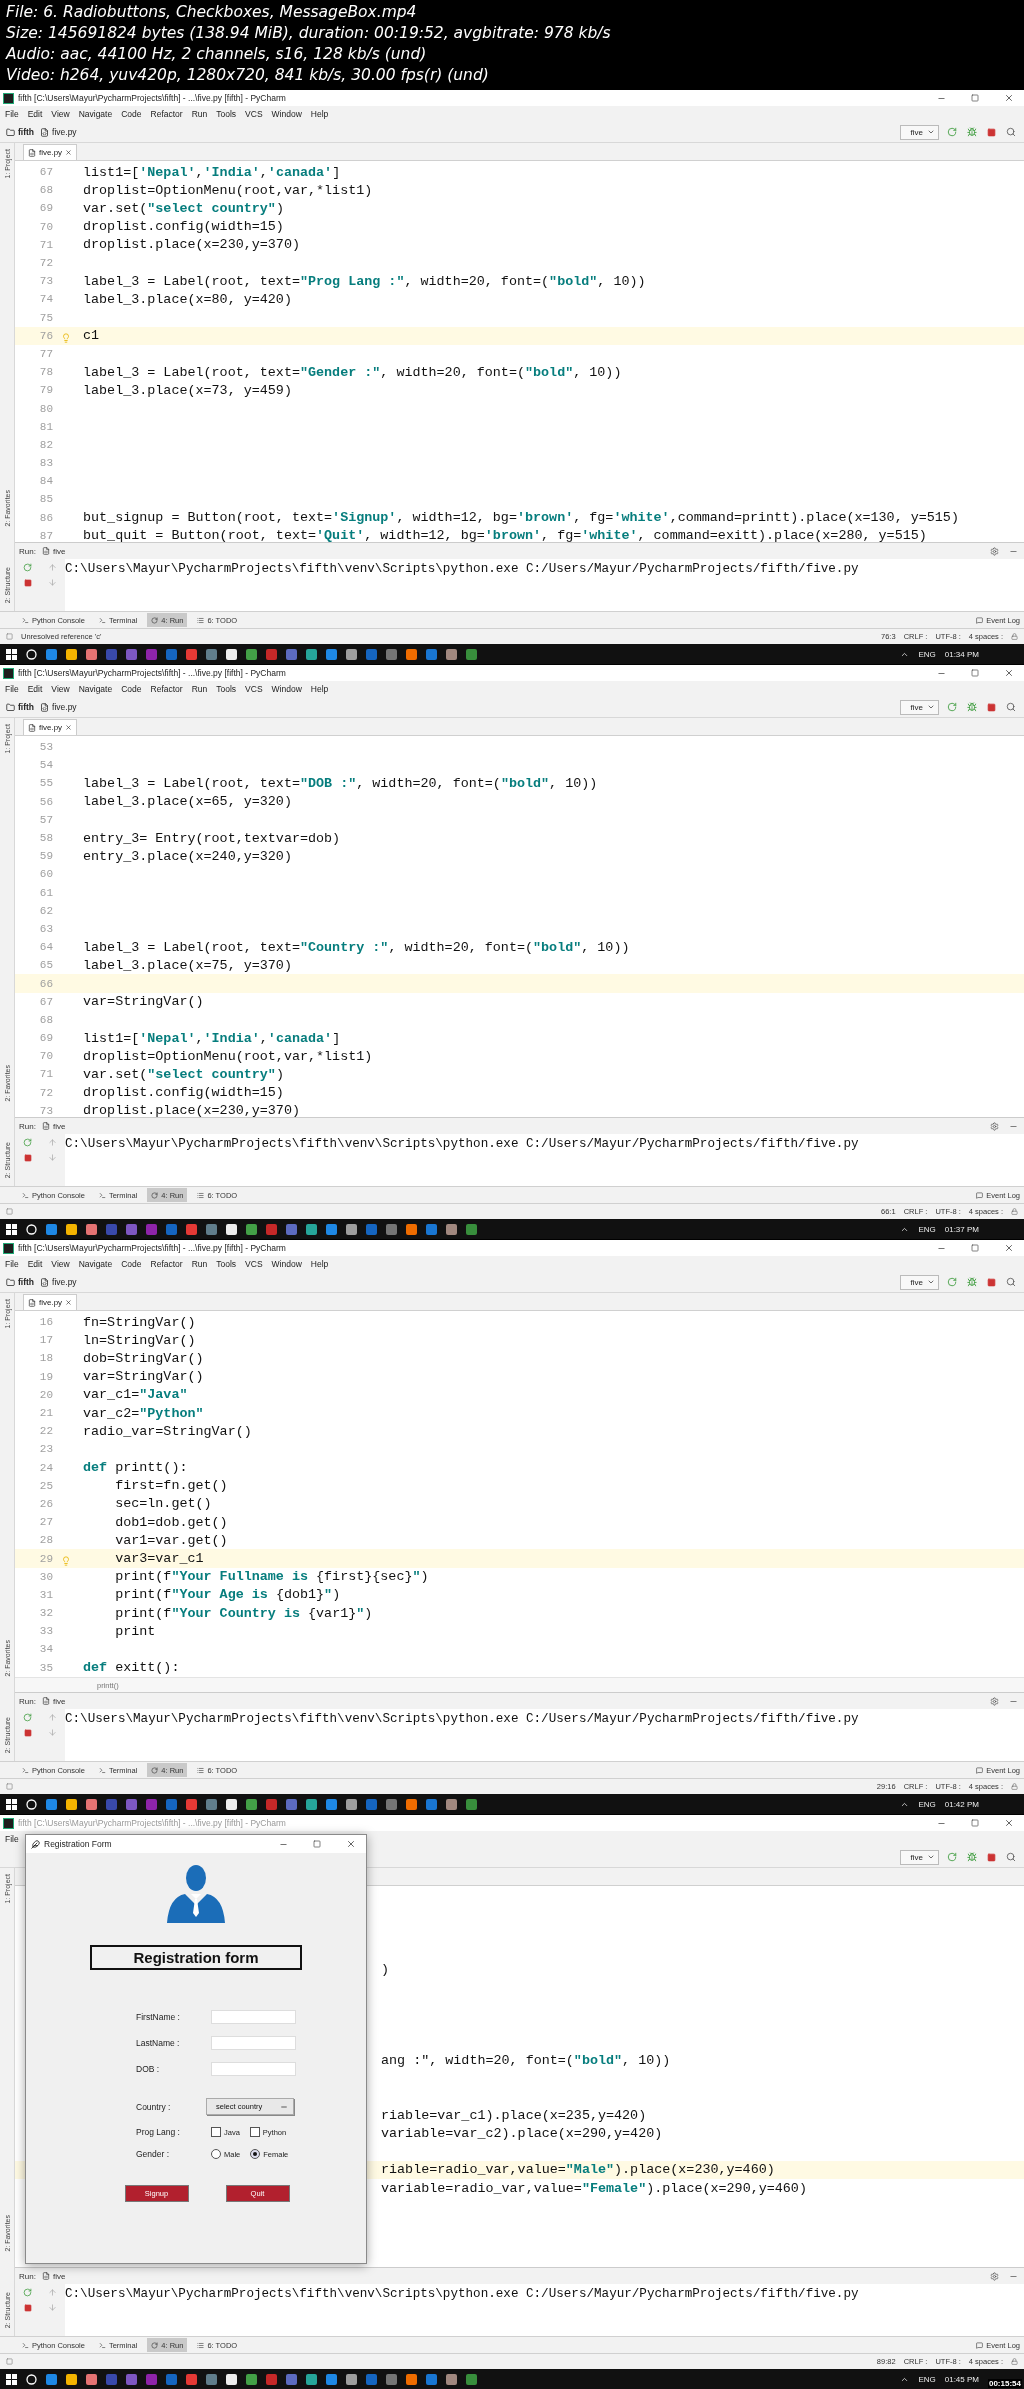 Image resolution: width=1024 pixels, height=2389 pixels. I want to click on clock: 01:37 PM, so click(961, 1229).